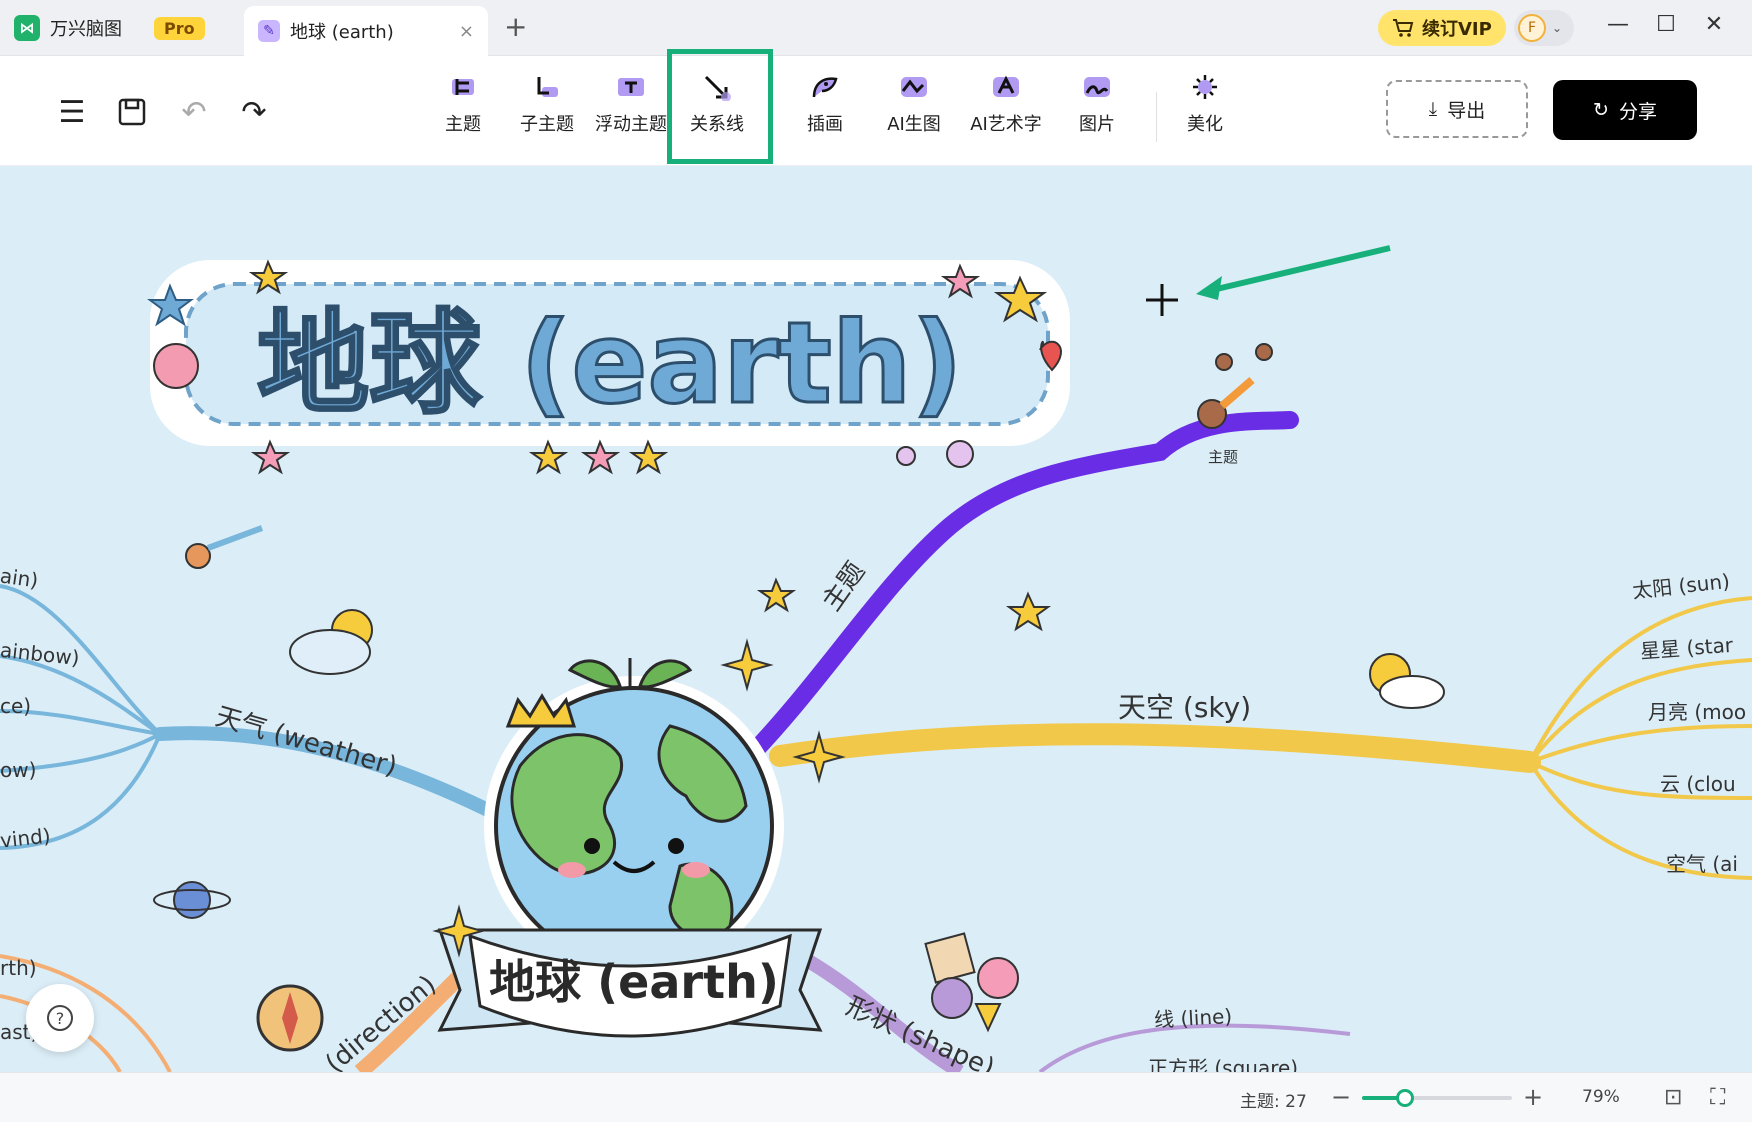 This screenshot has height=1122, width=1752. What do you see at coordinates (1618, 24) in the screenshot?
I see `minimize-button: —` at bounding box center [1618, 24].